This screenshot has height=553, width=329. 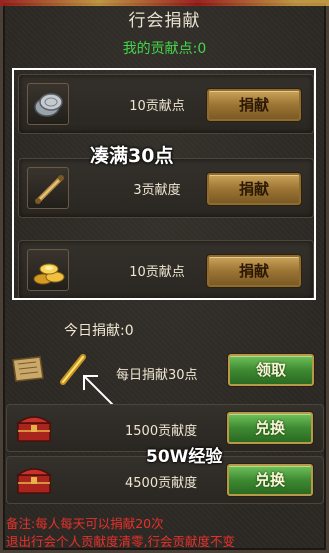 I want to click on today-donated: 今日捐献:0, so click(x=99, y=331).